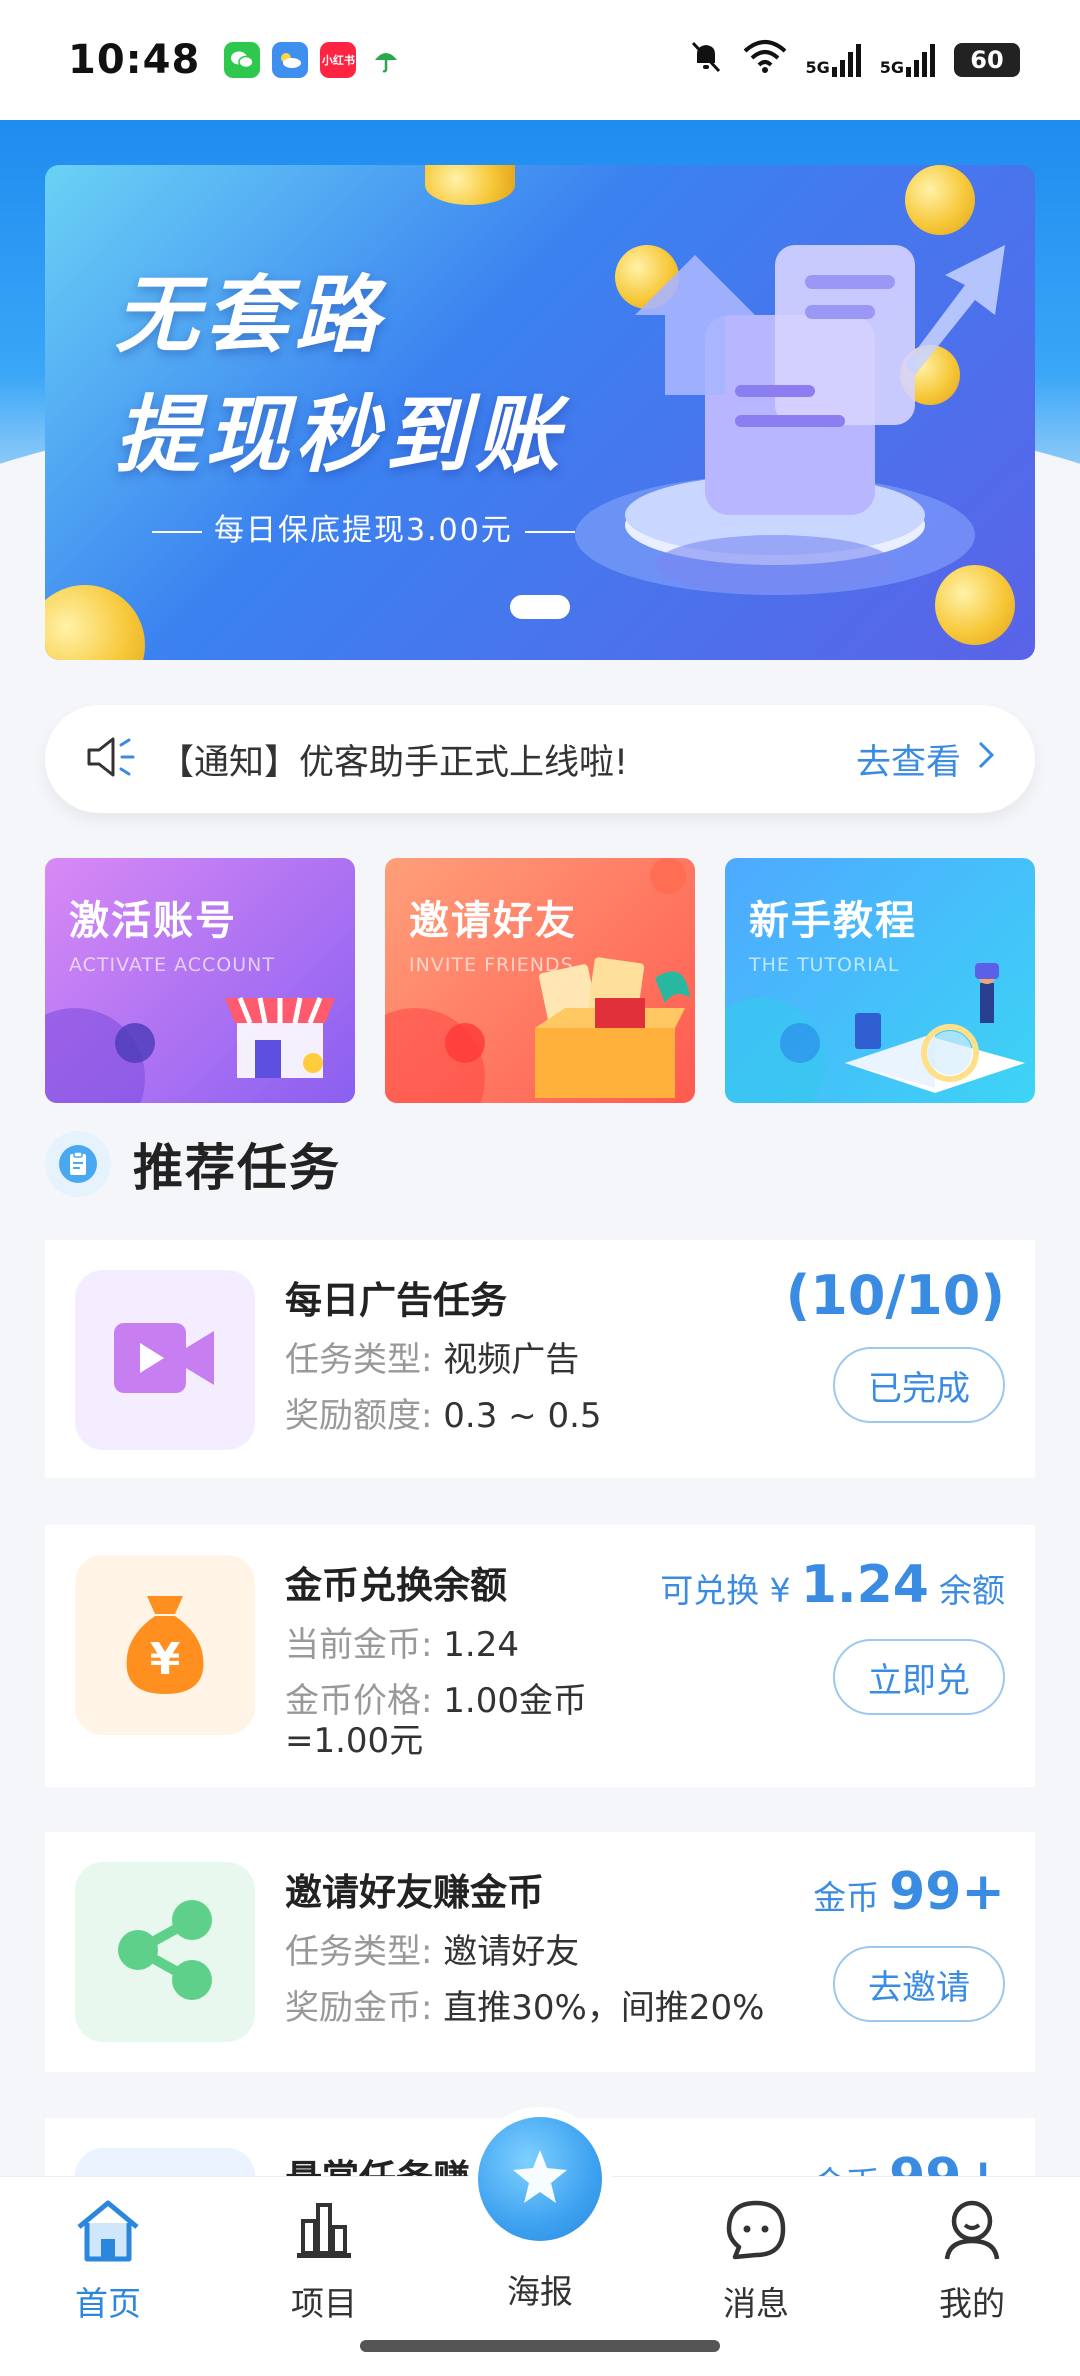 This screenshot has width=1080, height=2376. I want to click on invite-friends-card: 邀请好友 INVITE FRIENDS, so click(540, 980).